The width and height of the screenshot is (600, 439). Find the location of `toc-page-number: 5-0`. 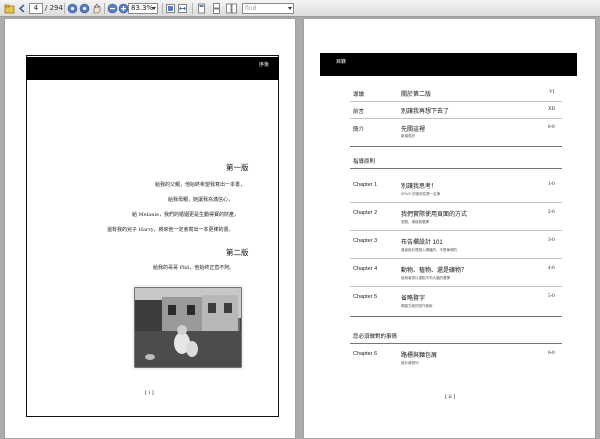

toc-page-number: 5-0 is located at coordinates (551, 296).